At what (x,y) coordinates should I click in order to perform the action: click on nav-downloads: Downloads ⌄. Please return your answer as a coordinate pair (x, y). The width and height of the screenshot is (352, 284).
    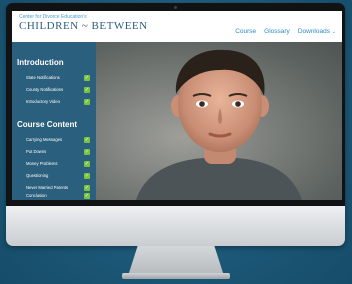
    Looking at the image, I should click on (317, 31).